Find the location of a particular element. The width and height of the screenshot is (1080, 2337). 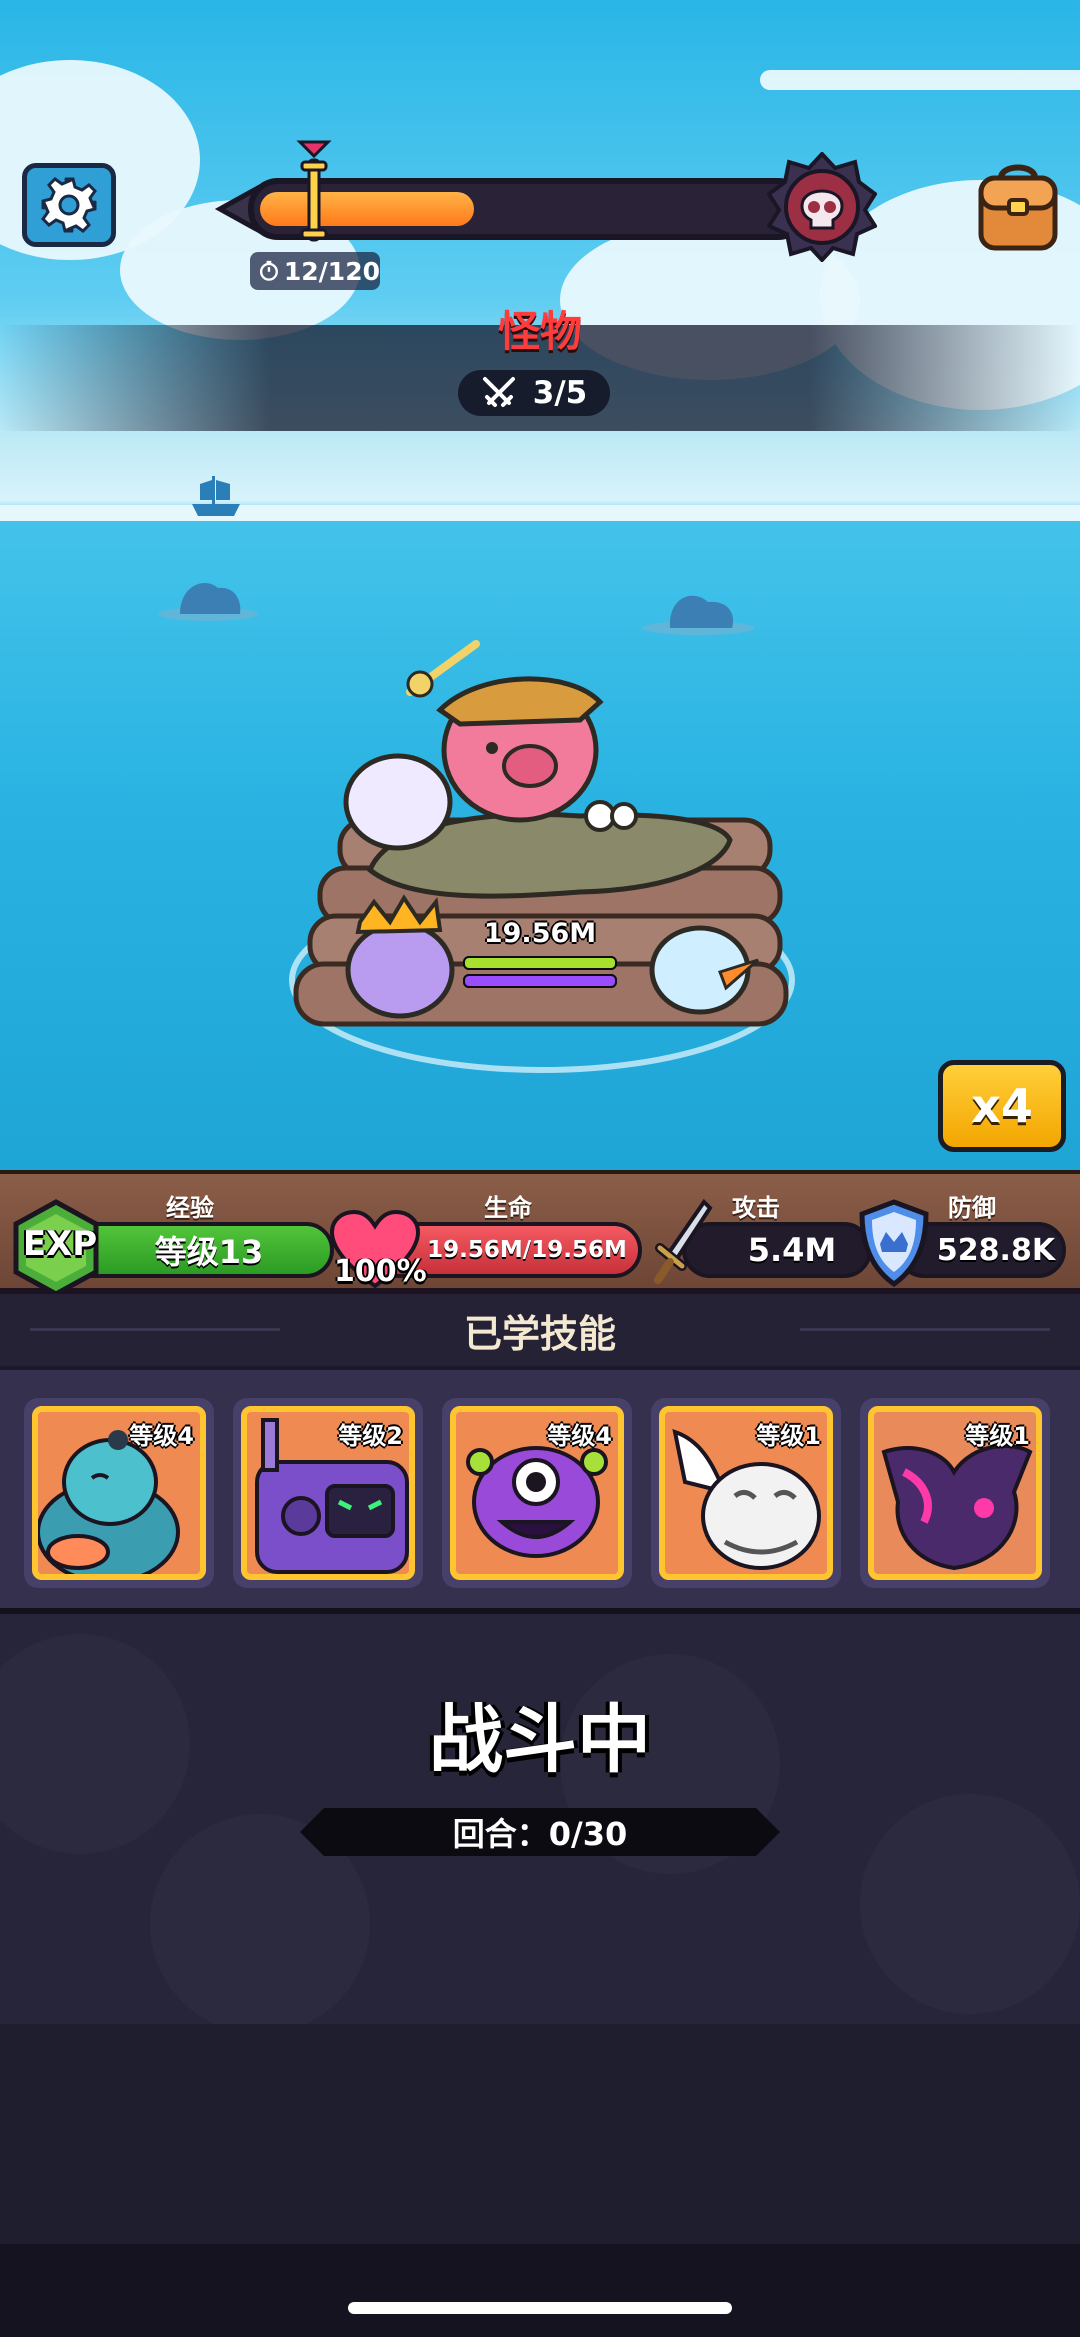

wave-counter: 3/5 is located at coordinates (534, 393).